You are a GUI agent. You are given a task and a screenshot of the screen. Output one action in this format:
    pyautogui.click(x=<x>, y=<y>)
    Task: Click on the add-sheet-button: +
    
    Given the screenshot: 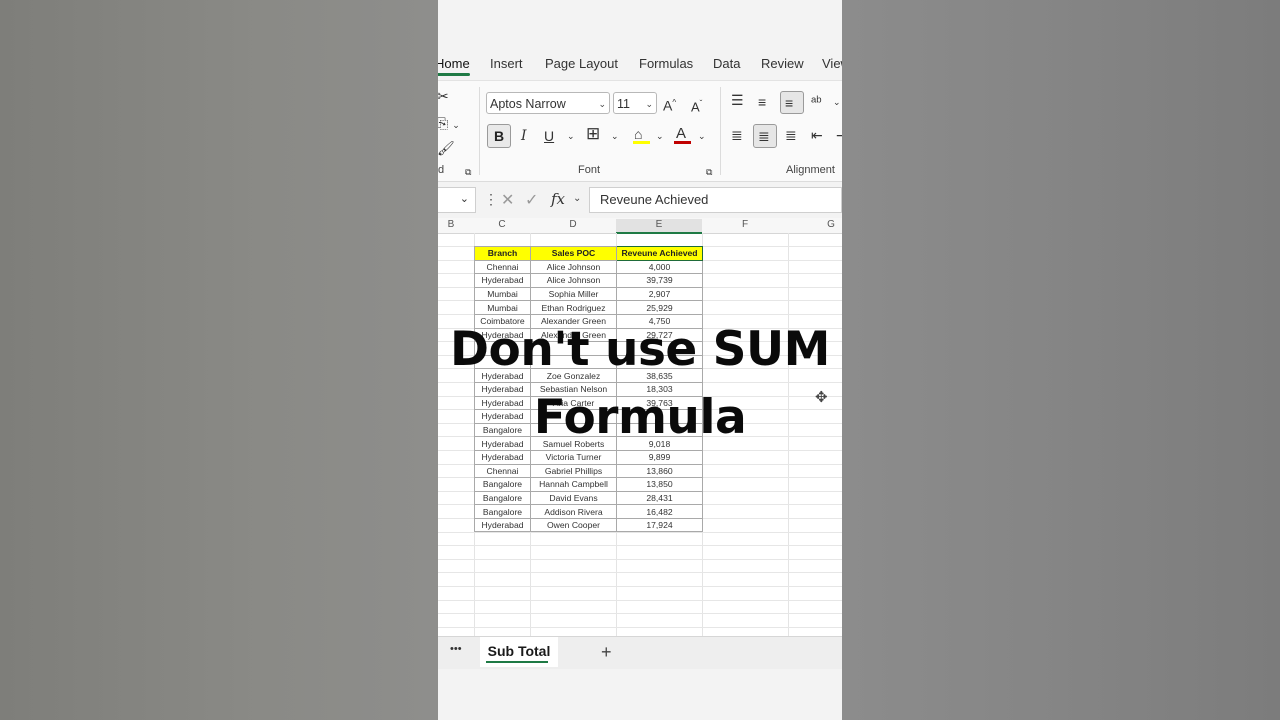 What is the action you would take?
    pyautogui.click(x=606, y=652)
    